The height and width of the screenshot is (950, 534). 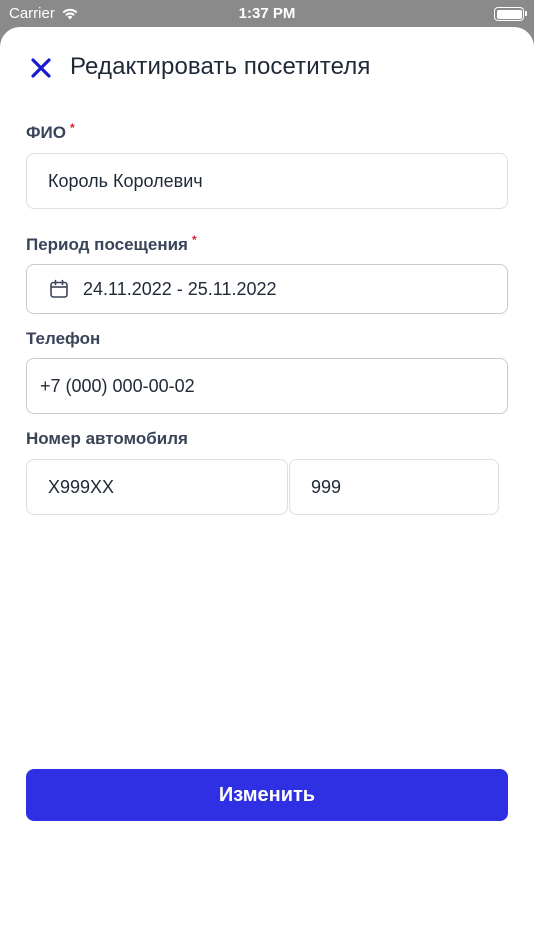 I want to click on fio-label-text: ФИО, so click(x=46, y=132).